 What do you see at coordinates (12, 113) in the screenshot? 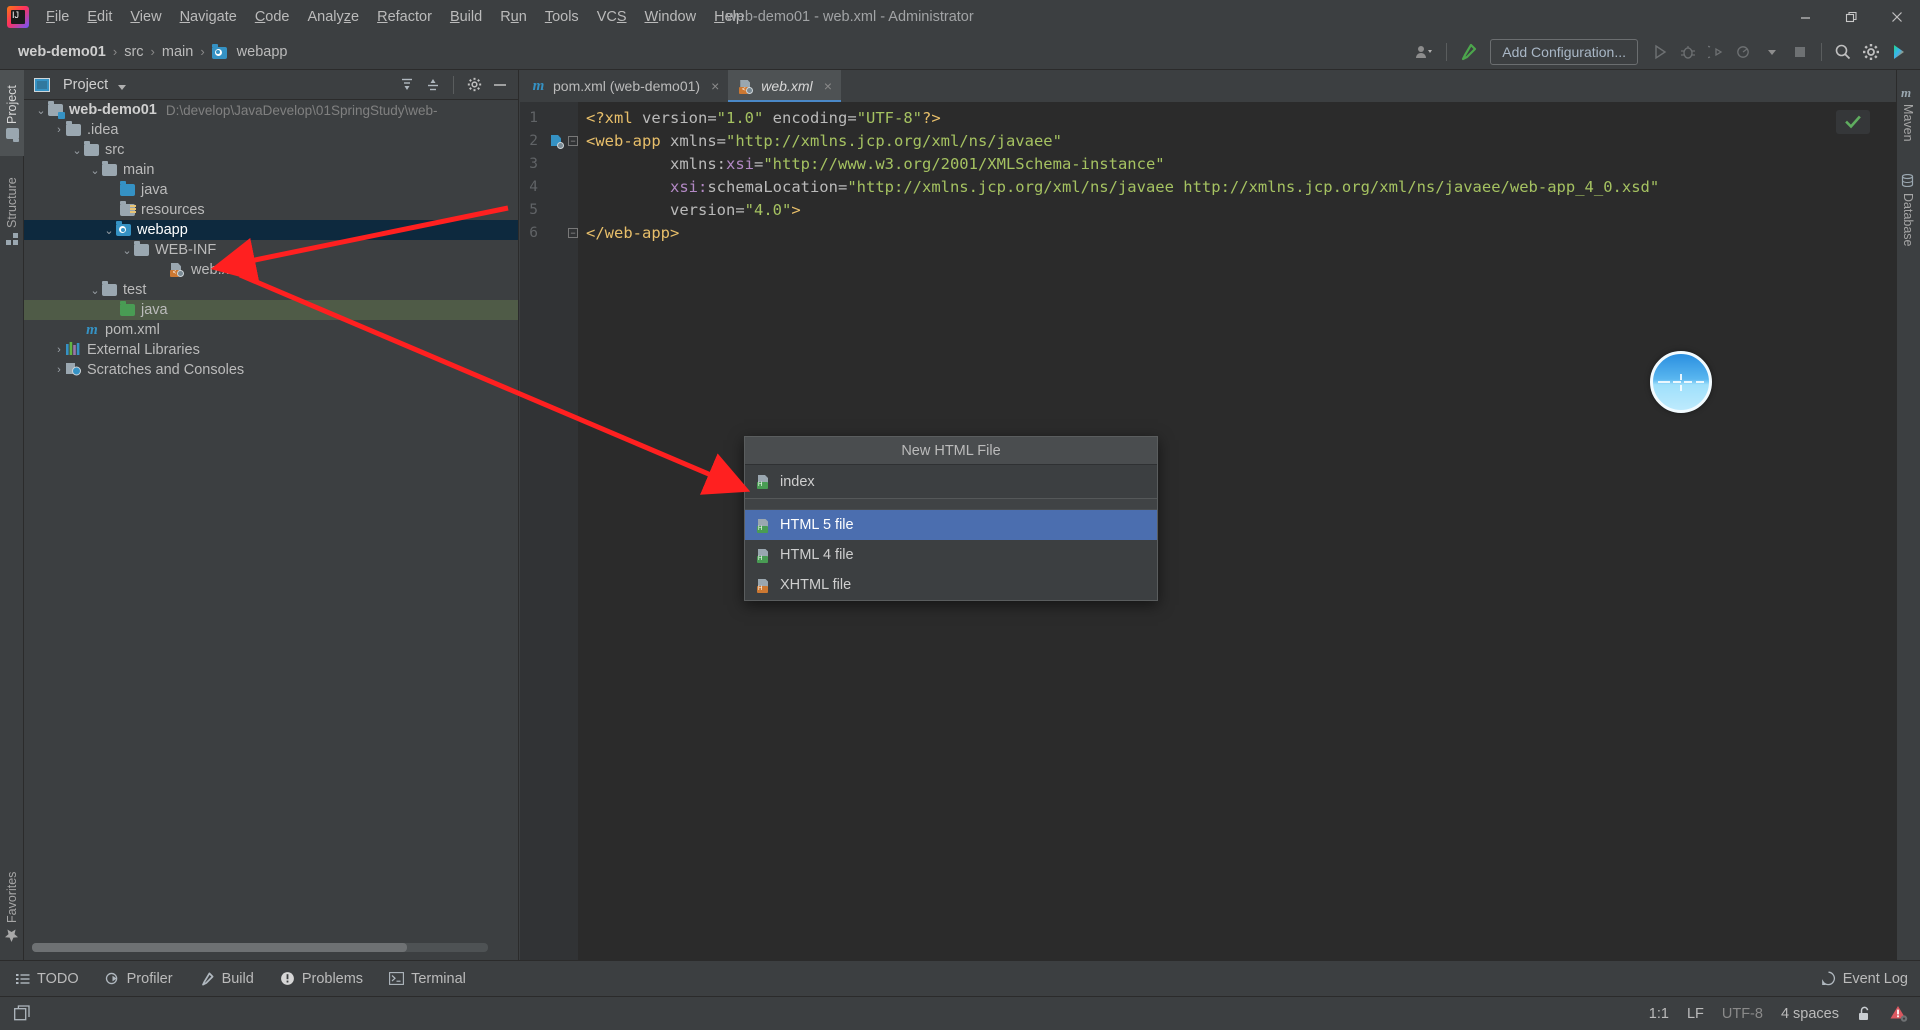
I see `sidebar-item-project: Project` at bounding box center [12, 113].